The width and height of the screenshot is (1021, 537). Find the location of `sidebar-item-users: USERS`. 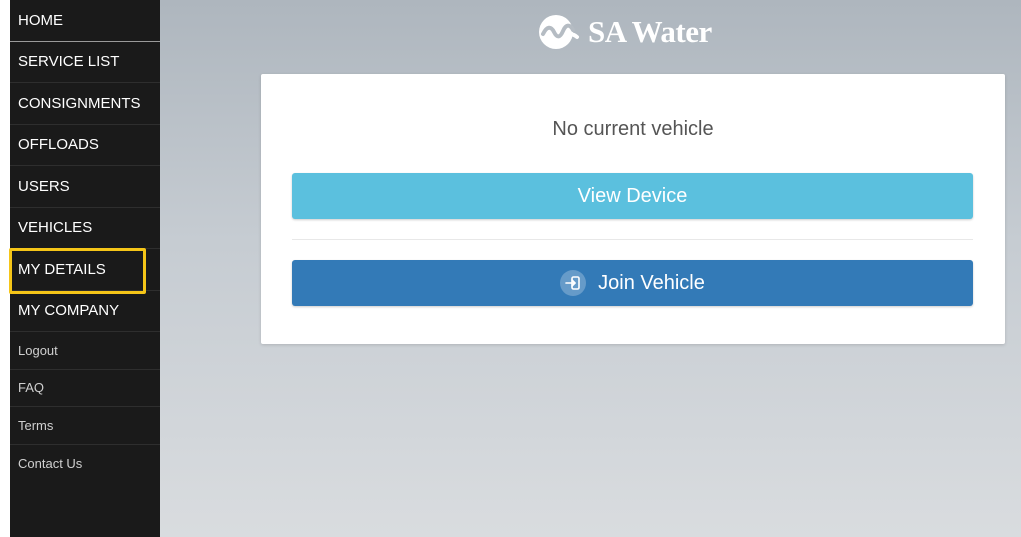

sidebar-item-users: USERS is located at coordinates (85, 187).